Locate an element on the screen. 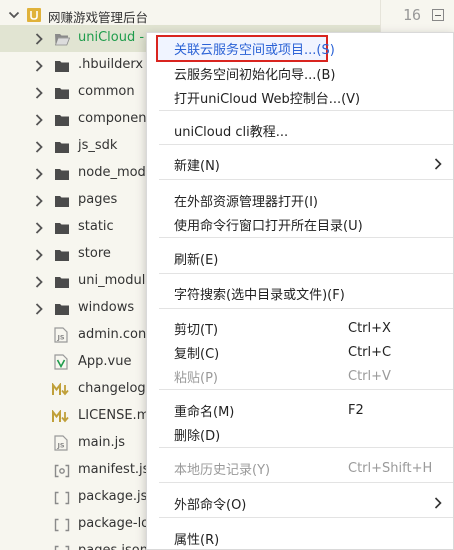 The height and width of the screenshot is (550, 454). tree-item-label: store is located at coordinates (94, 253).